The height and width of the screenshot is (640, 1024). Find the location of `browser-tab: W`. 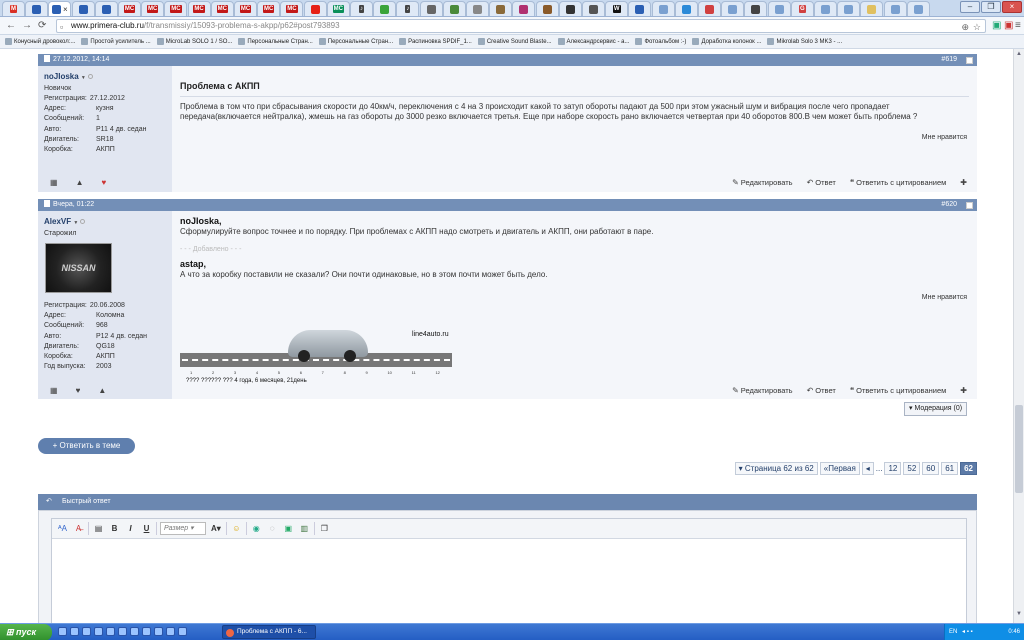

browser-tab: W is located at coordinates (617, 8).